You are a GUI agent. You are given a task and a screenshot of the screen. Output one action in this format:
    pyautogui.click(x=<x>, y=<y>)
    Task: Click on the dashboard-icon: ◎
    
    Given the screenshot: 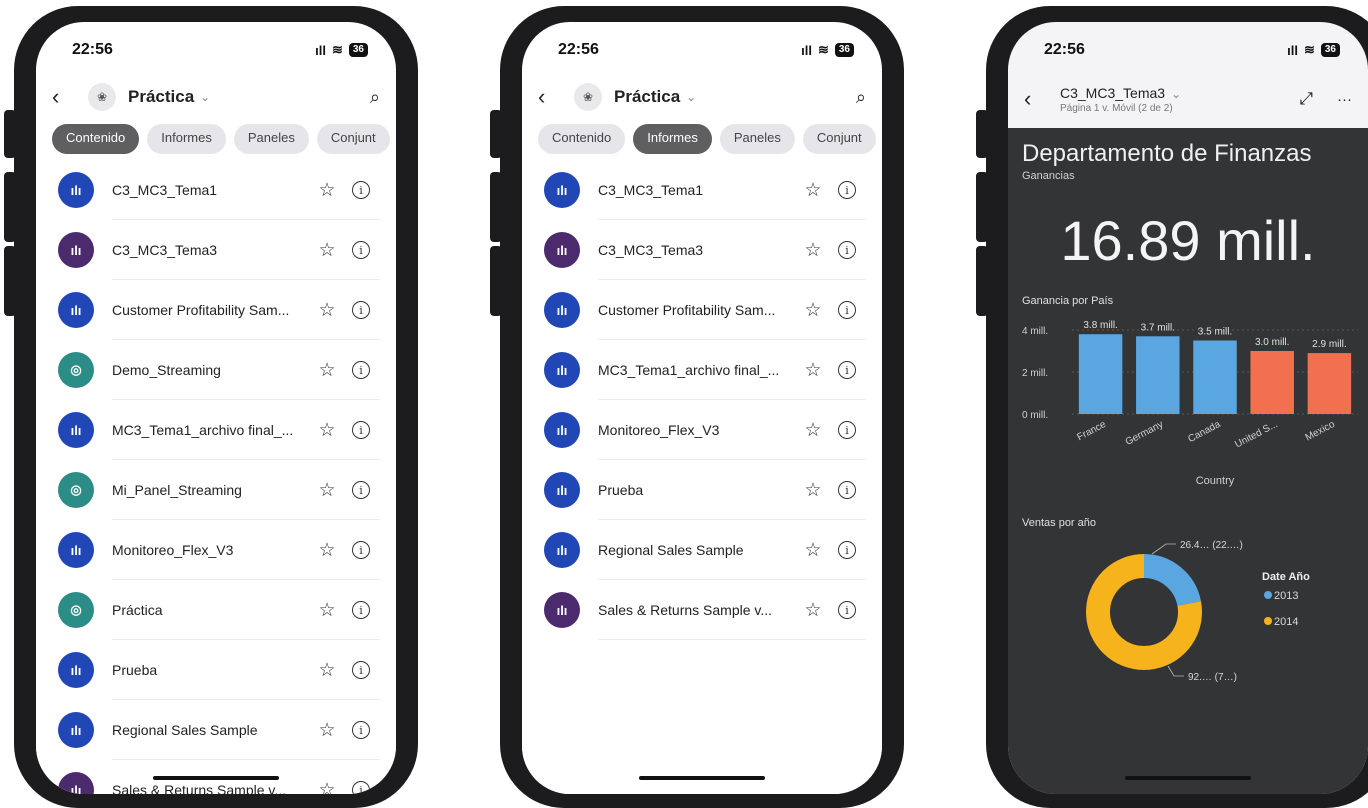 What is the action you would take?
    pyautogui.click(x=76, y=370)
    